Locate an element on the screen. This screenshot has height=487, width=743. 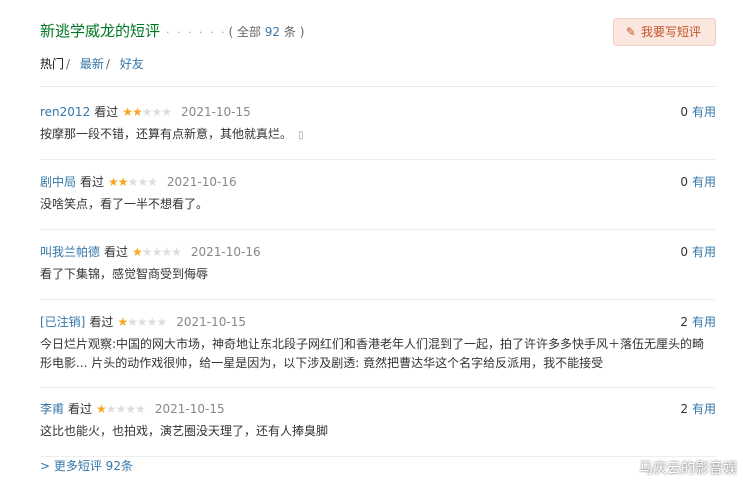
filter-latest: 最新 is located at coordinates (92, 64).